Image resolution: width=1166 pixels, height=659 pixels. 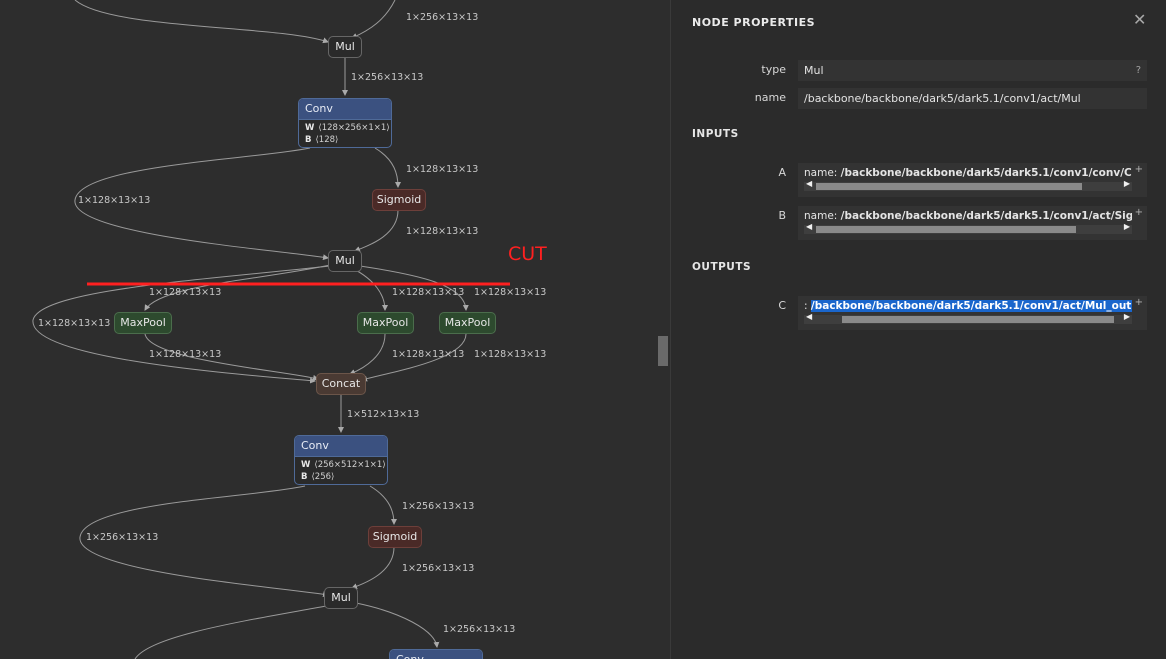 I want to click on node-mul-bottom: Mul, so click(x=341, y=598).